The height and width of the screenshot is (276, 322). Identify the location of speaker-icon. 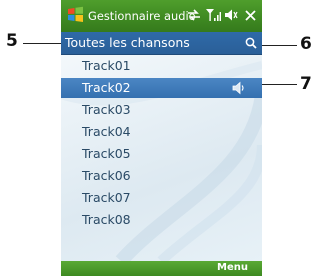
(238, 88).